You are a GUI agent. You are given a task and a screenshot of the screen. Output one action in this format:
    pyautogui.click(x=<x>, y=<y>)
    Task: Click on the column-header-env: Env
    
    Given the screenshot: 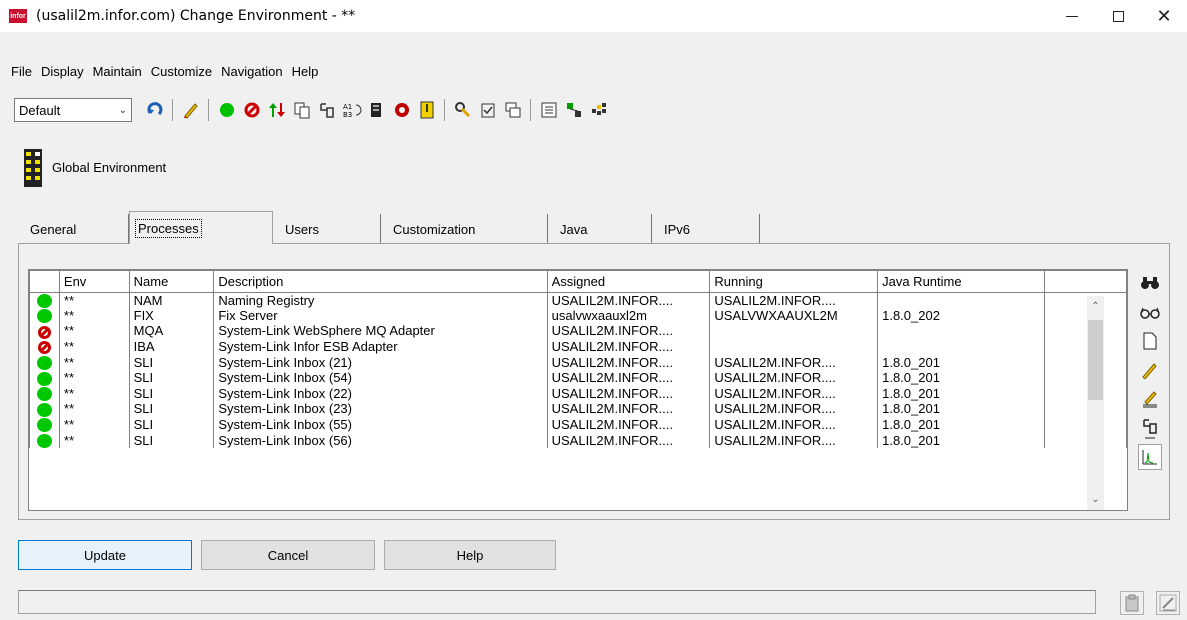 What is the action you would take?
    pyautogui.click(x=94, y=281)
    